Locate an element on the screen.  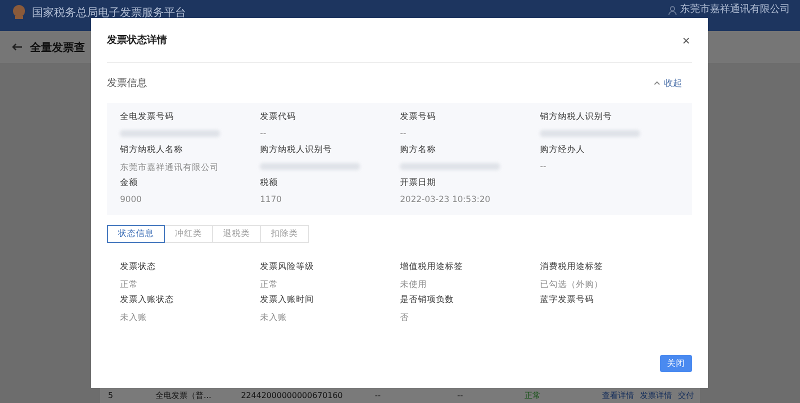
field-label: 蓝字发票号码 is located at coordinates (567, 300).